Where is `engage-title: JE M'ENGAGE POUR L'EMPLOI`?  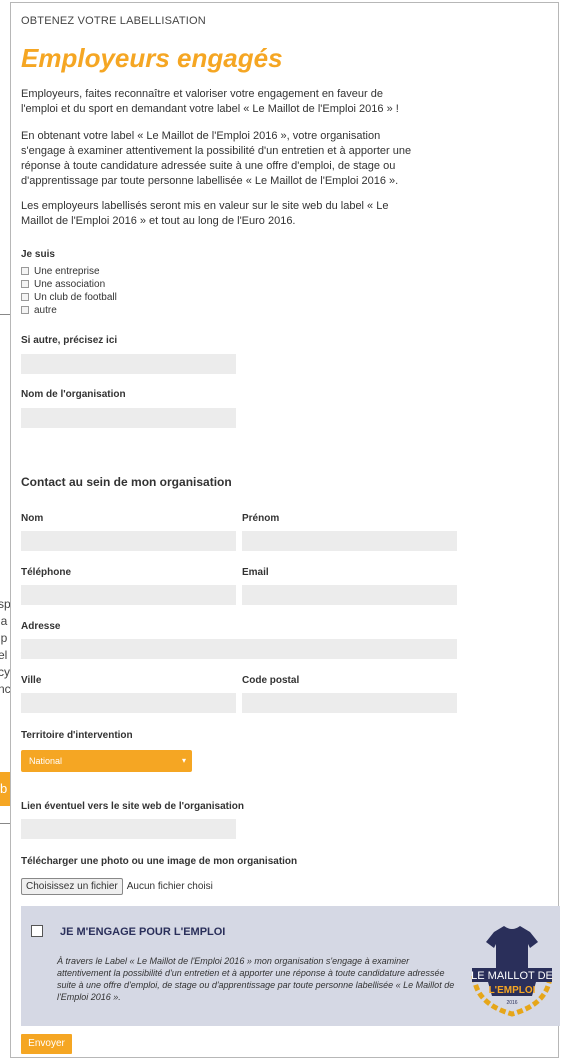 engage-title: JE M'ENGAGE POUR L'EMPLOI is located at coordinates (143, 932).